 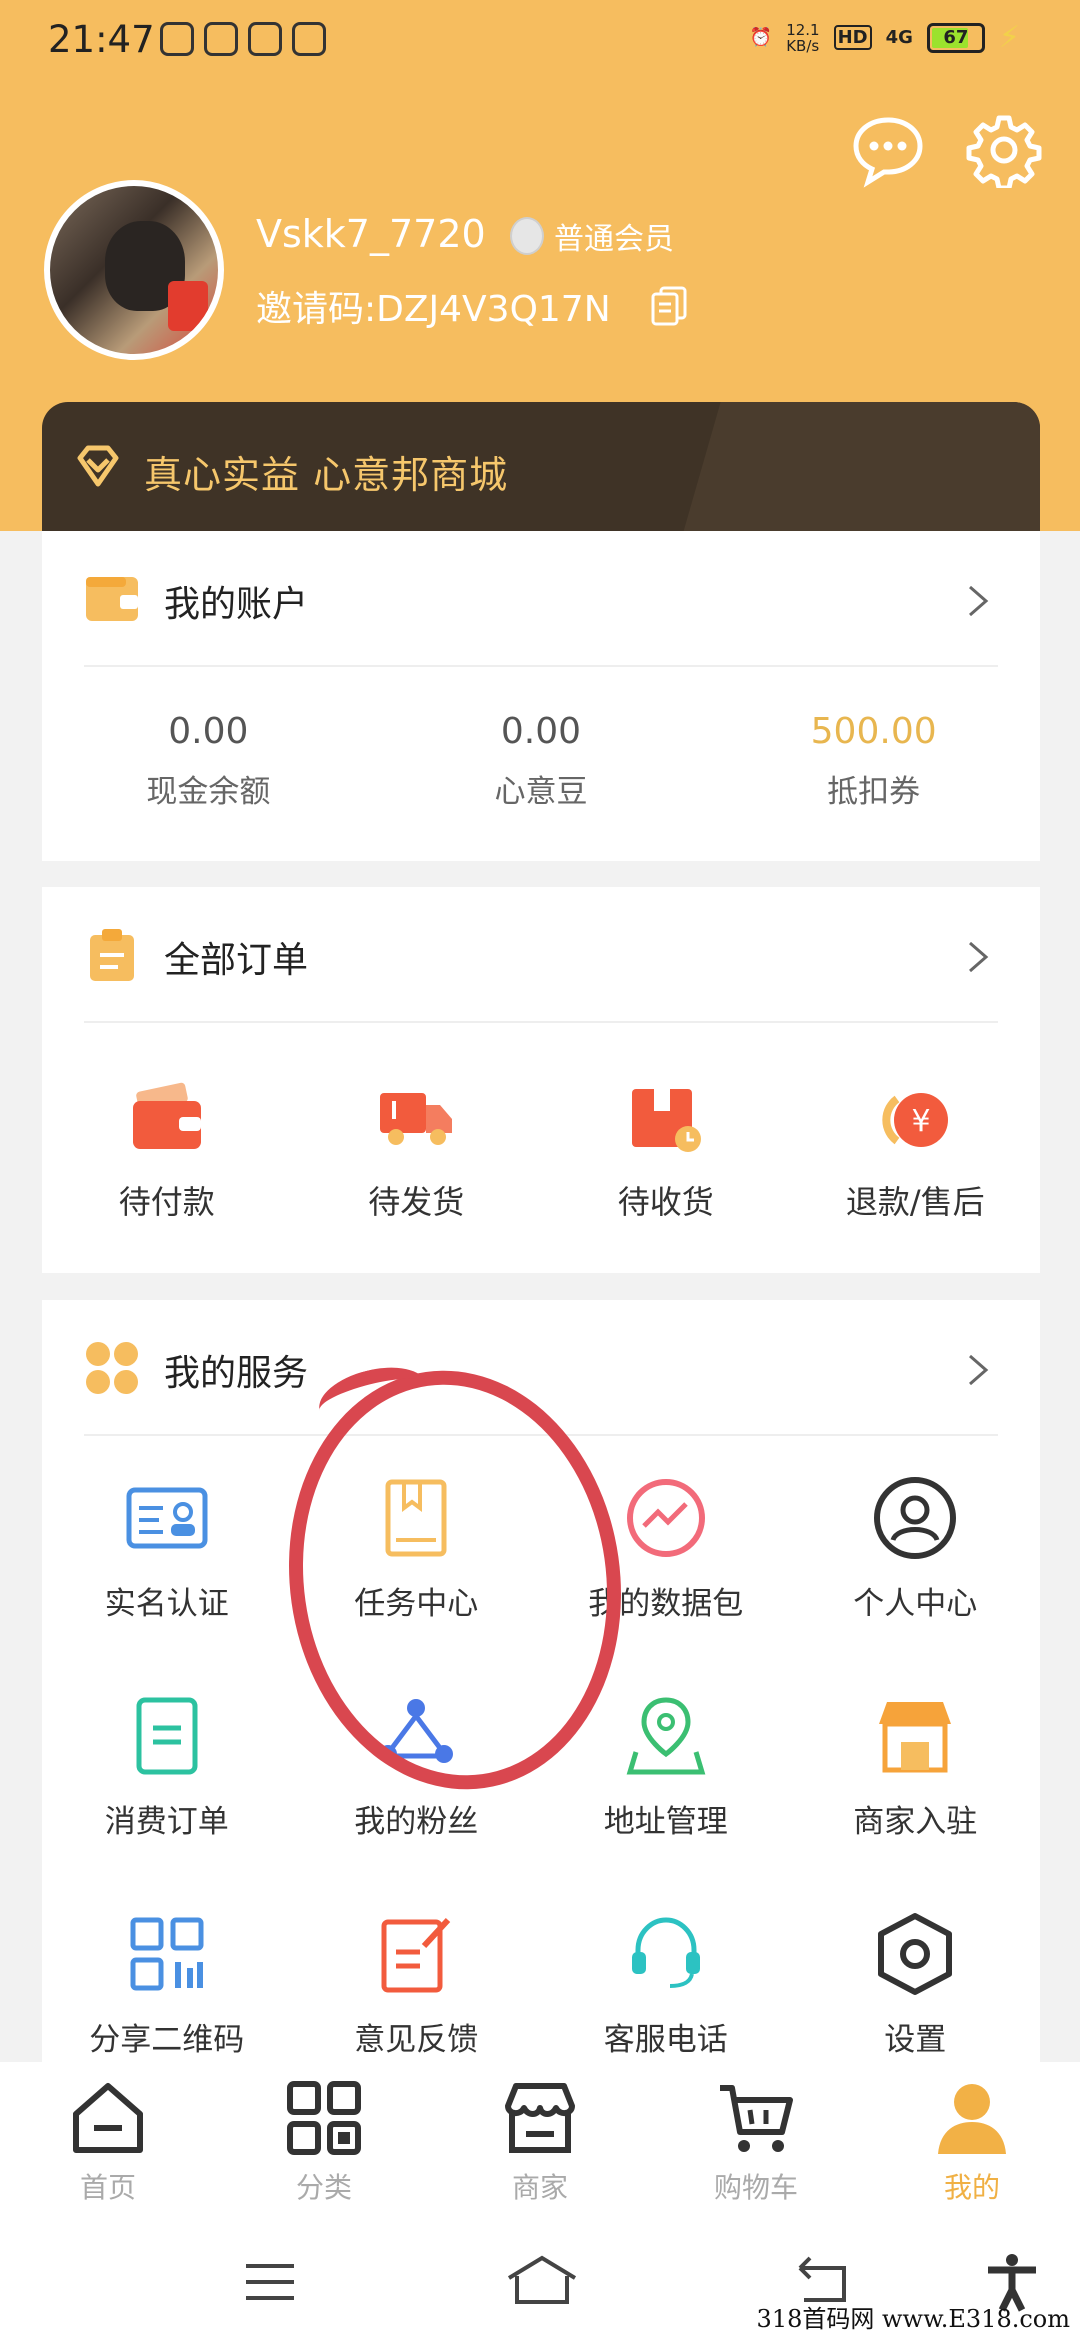 What do you see at coordinates (167, 1151) in the screenshot?
I see `order-pending-payment: 待付款` at bounding box center [167, 1151].